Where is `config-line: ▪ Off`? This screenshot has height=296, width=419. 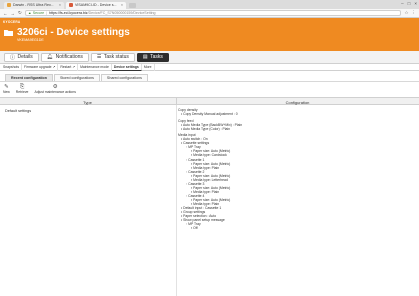 config-line: ▪ Off is located at coordinates (194, 228).